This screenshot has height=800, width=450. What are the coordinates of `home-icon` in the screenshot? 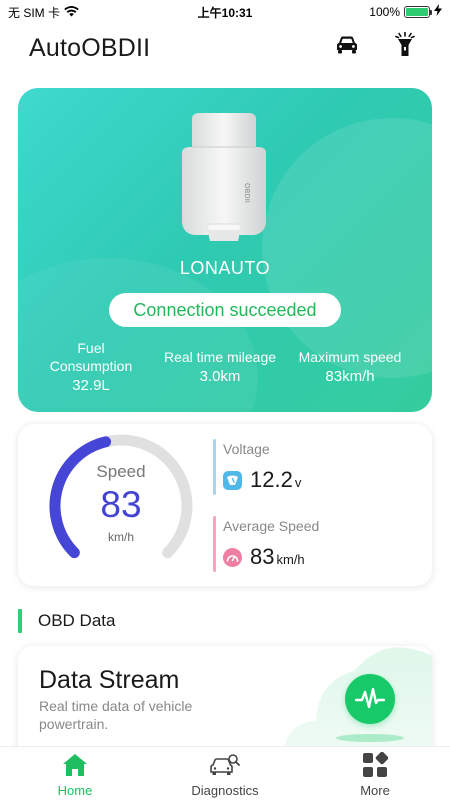 It's located at (75, 765).